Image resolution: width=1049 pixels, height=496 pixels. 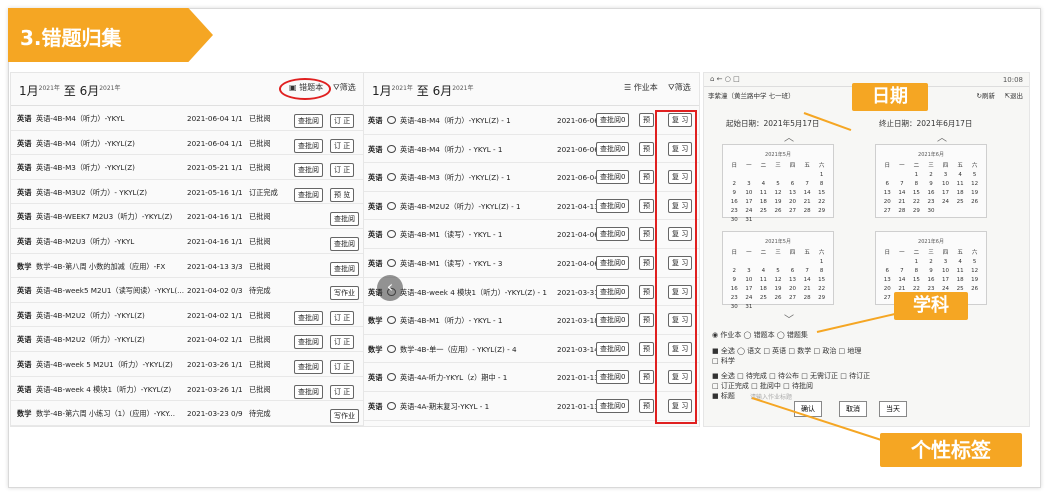 I want to click on type-options: ◉ 作业本 ◯ 错题本 ◯ 错题集, so click(x=760, y=335).